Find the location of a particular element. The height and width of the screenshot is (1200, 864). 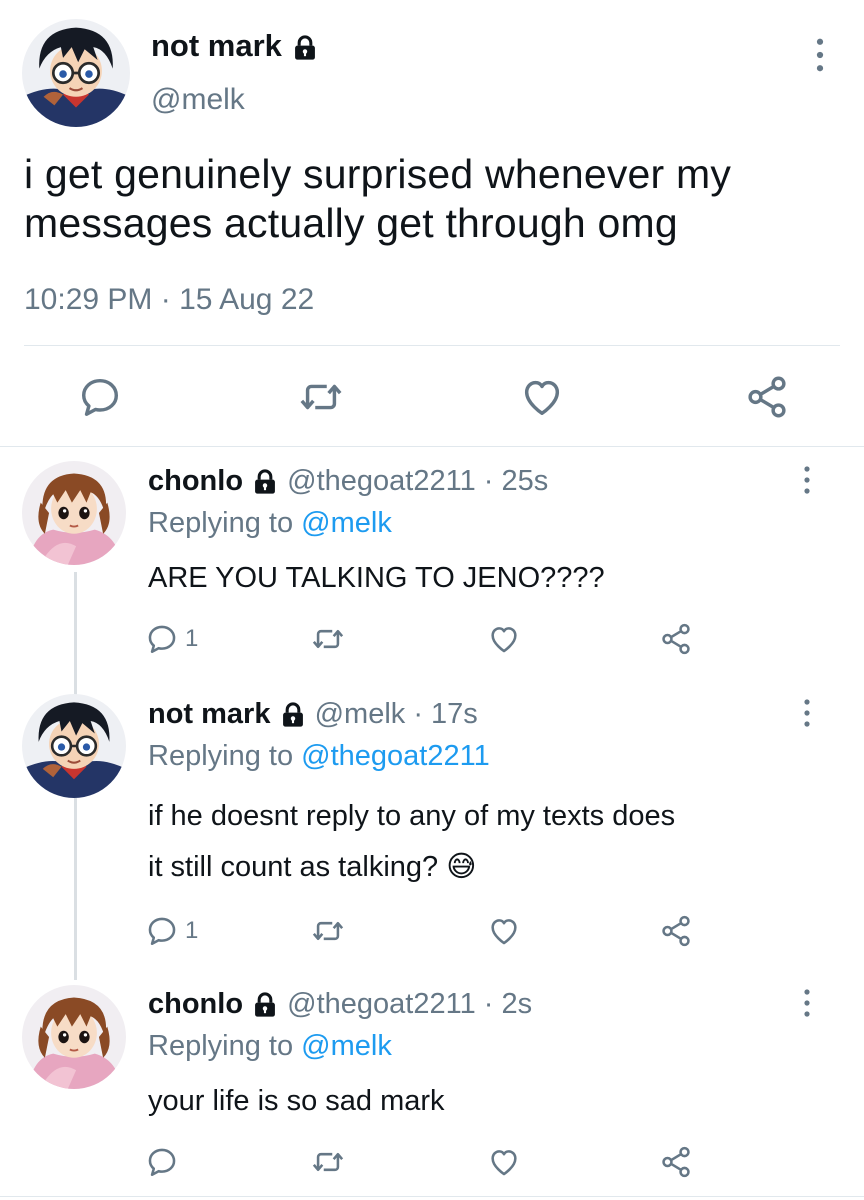

reply-header: chonlo @thegoat2211 · 25s is located at coordinates (348, 481).